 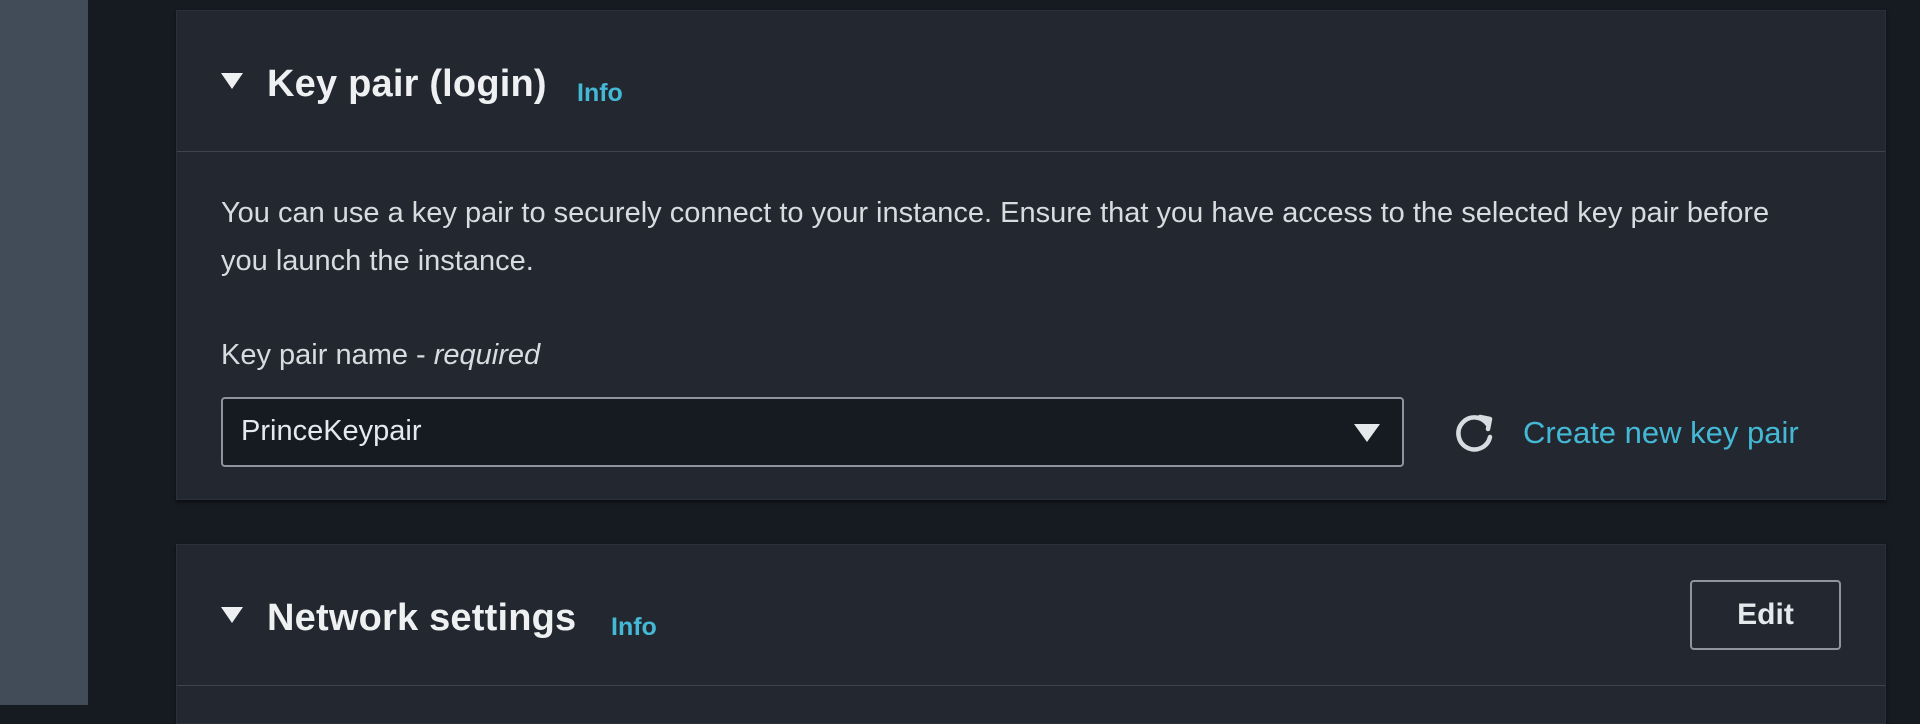 What do you see at coordinates (44, 352) in the screenshot?
I see `left-nav-rail` at bounding box center [44, 352].